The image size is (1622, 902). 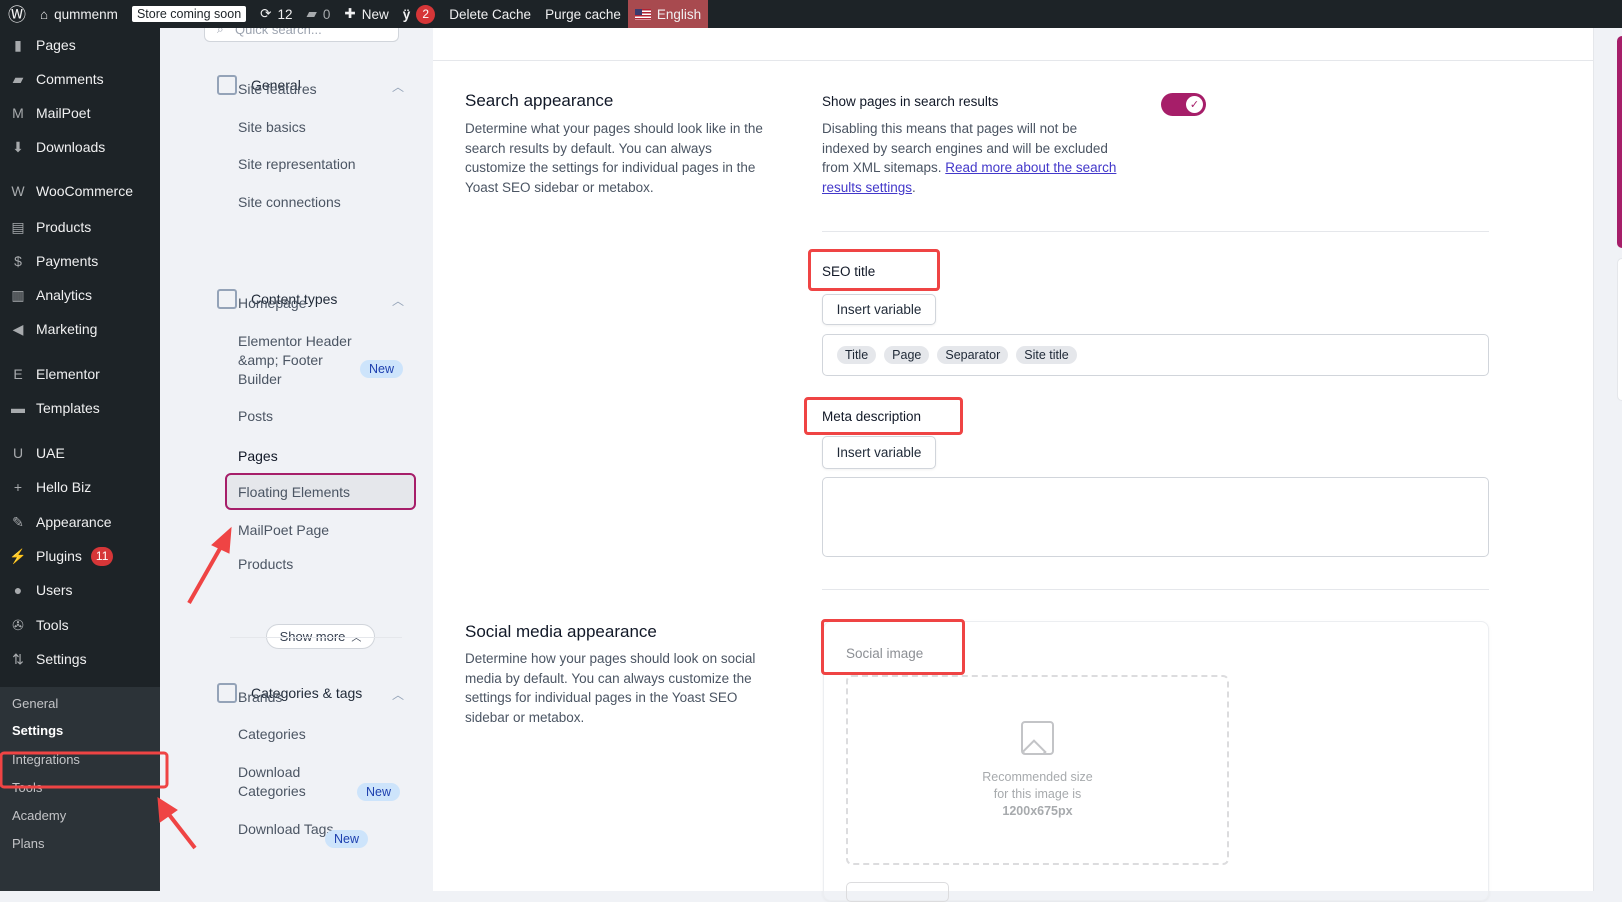 What do you see at coordinates (1183, 104) in the screenshot?
I see `show-pages-toggle: ✓` at bounding box center [1183, 104].